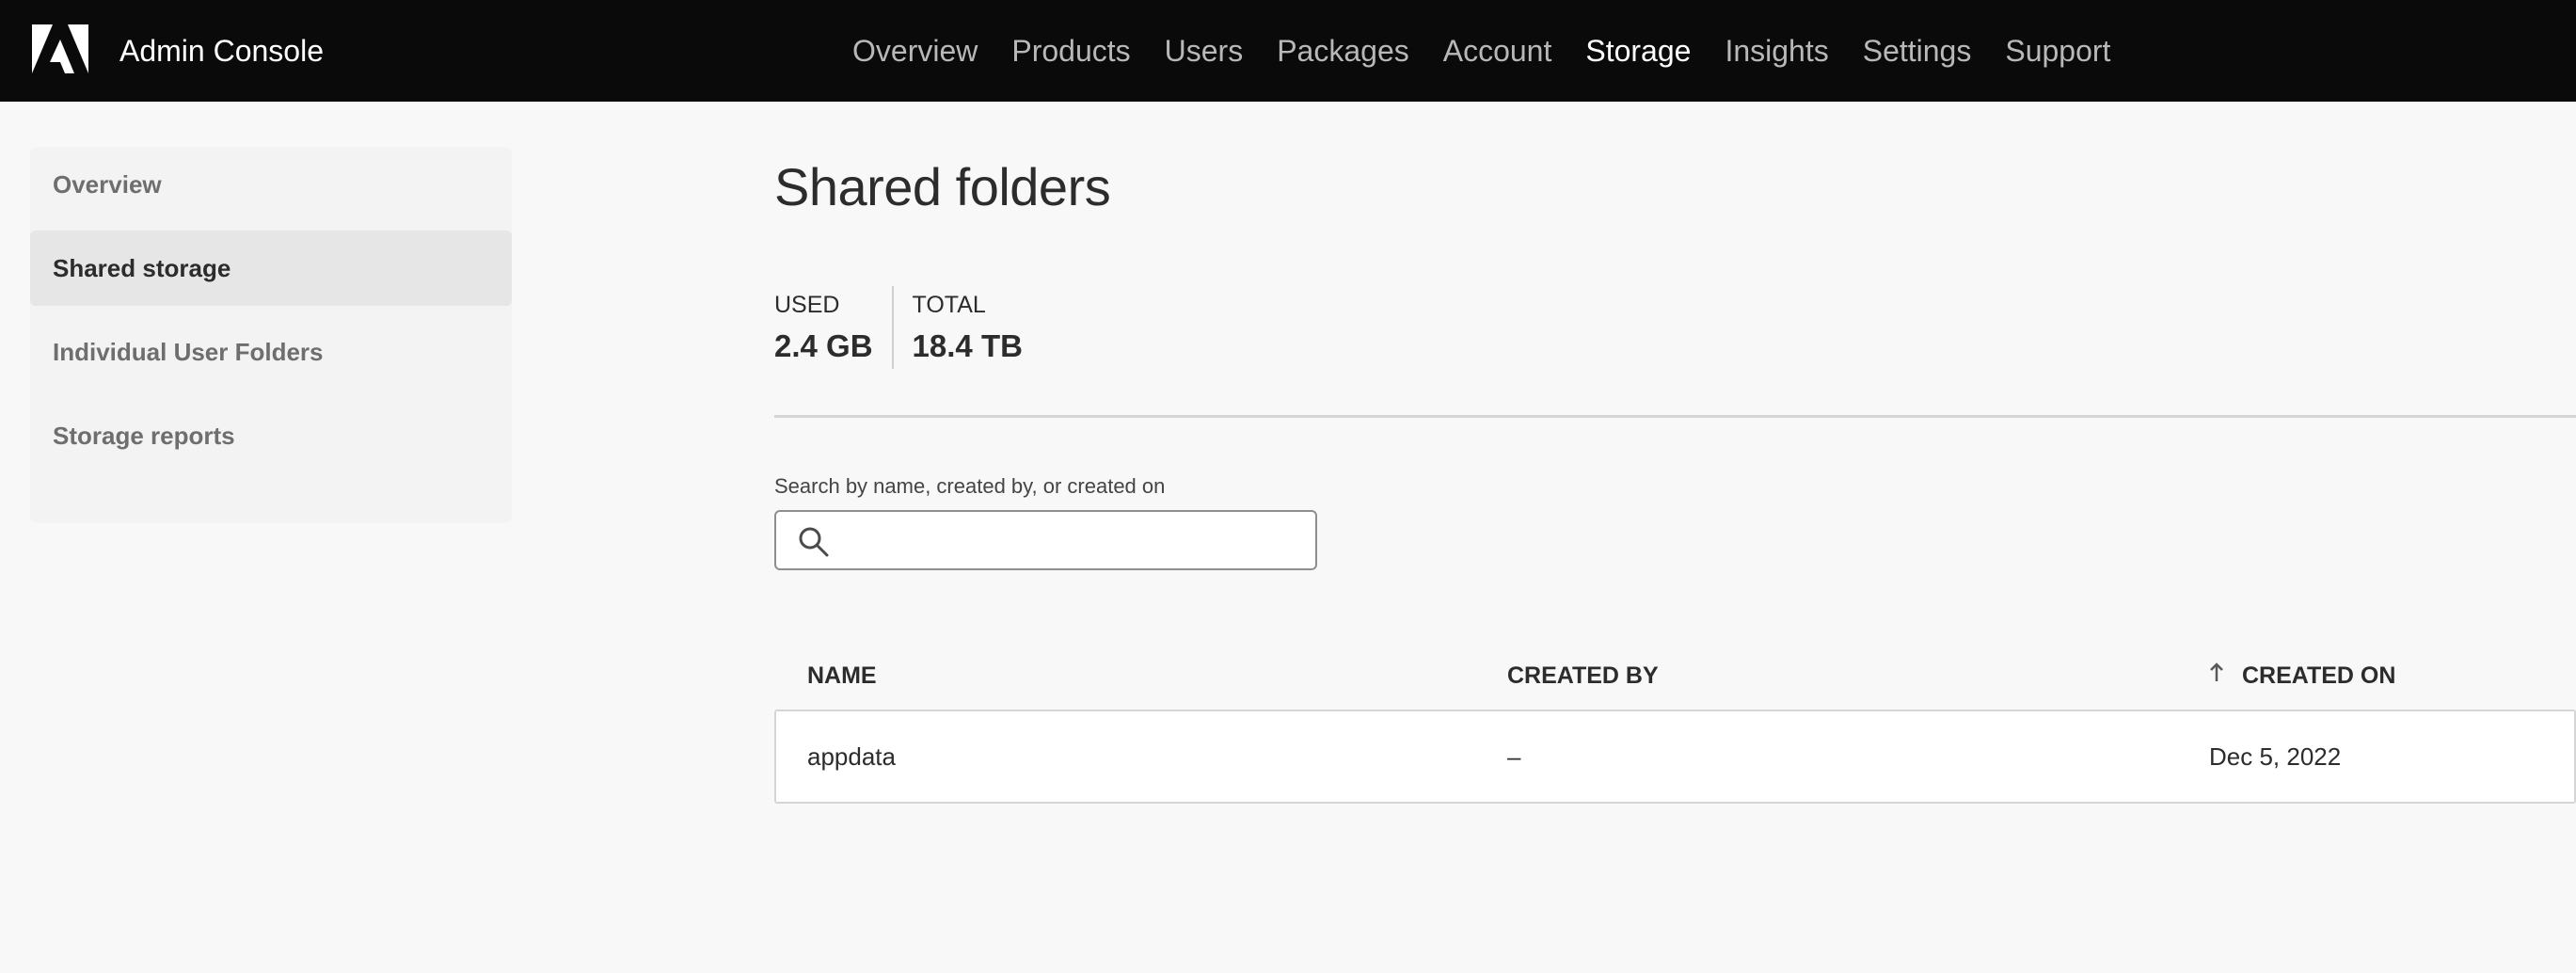 The image size is (2576, 973). What do you see at coordinates (2216, 674) in the screenshot?
I see `arrow-up-icon` at bounding box center [2216, 674].